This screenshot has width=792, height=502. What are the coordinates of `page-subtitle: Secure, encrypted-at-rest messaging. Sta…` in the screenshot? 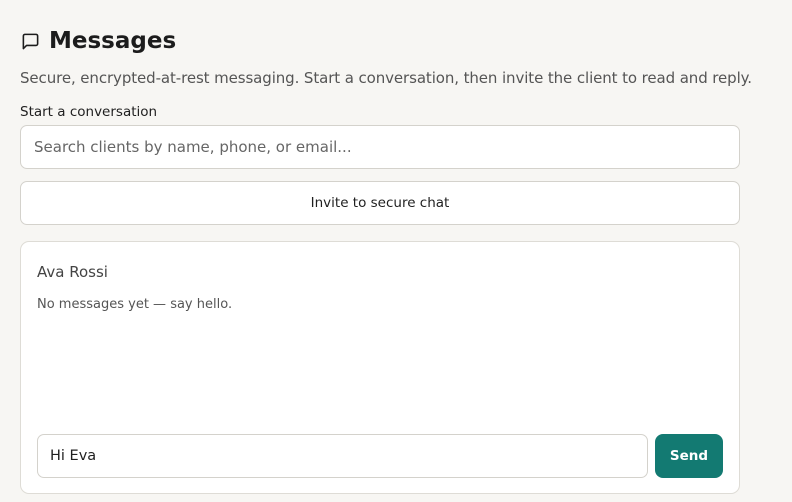 It's located at (386, 78).